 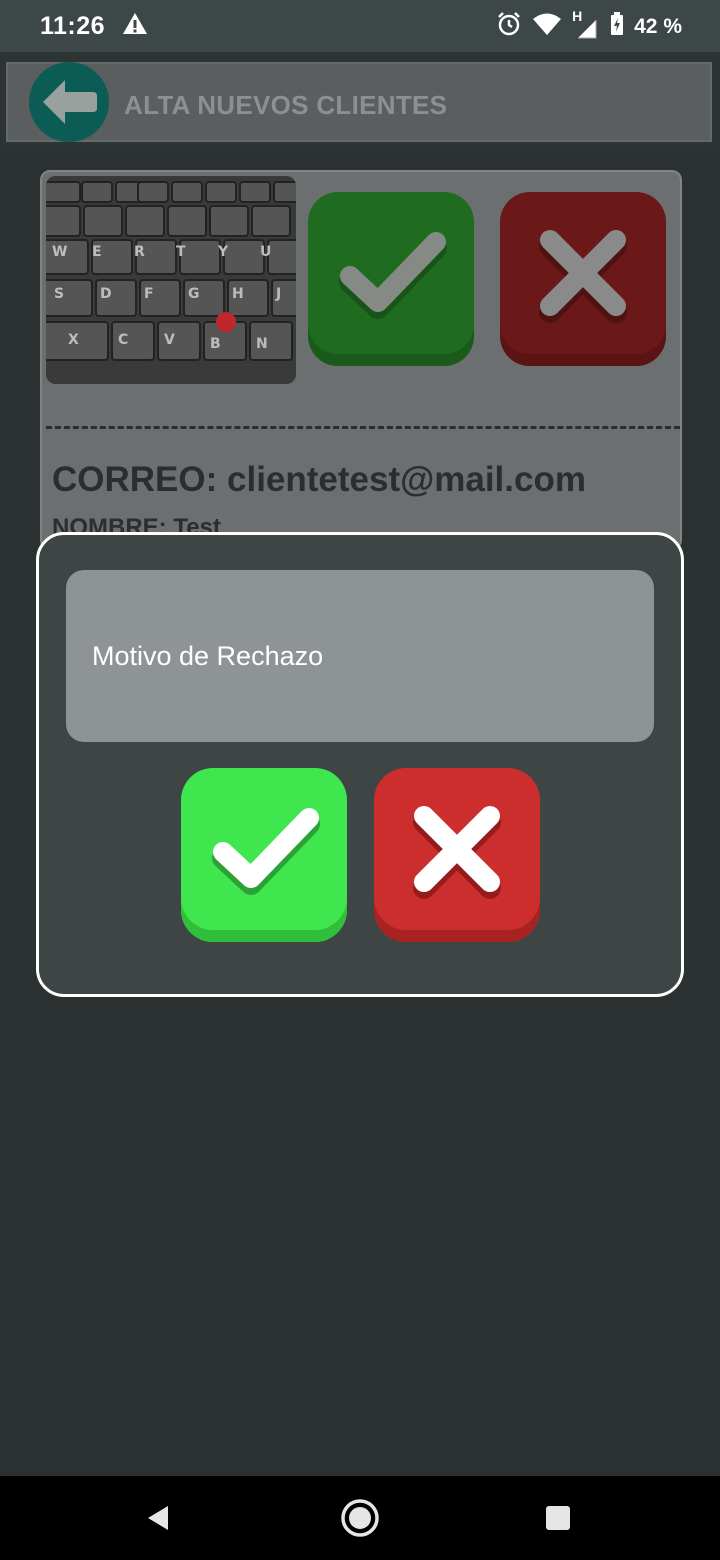 What do you see at coordinates (135, 26) in the screenshot?
I see `warning-icon` at bounding box center [135, 26].